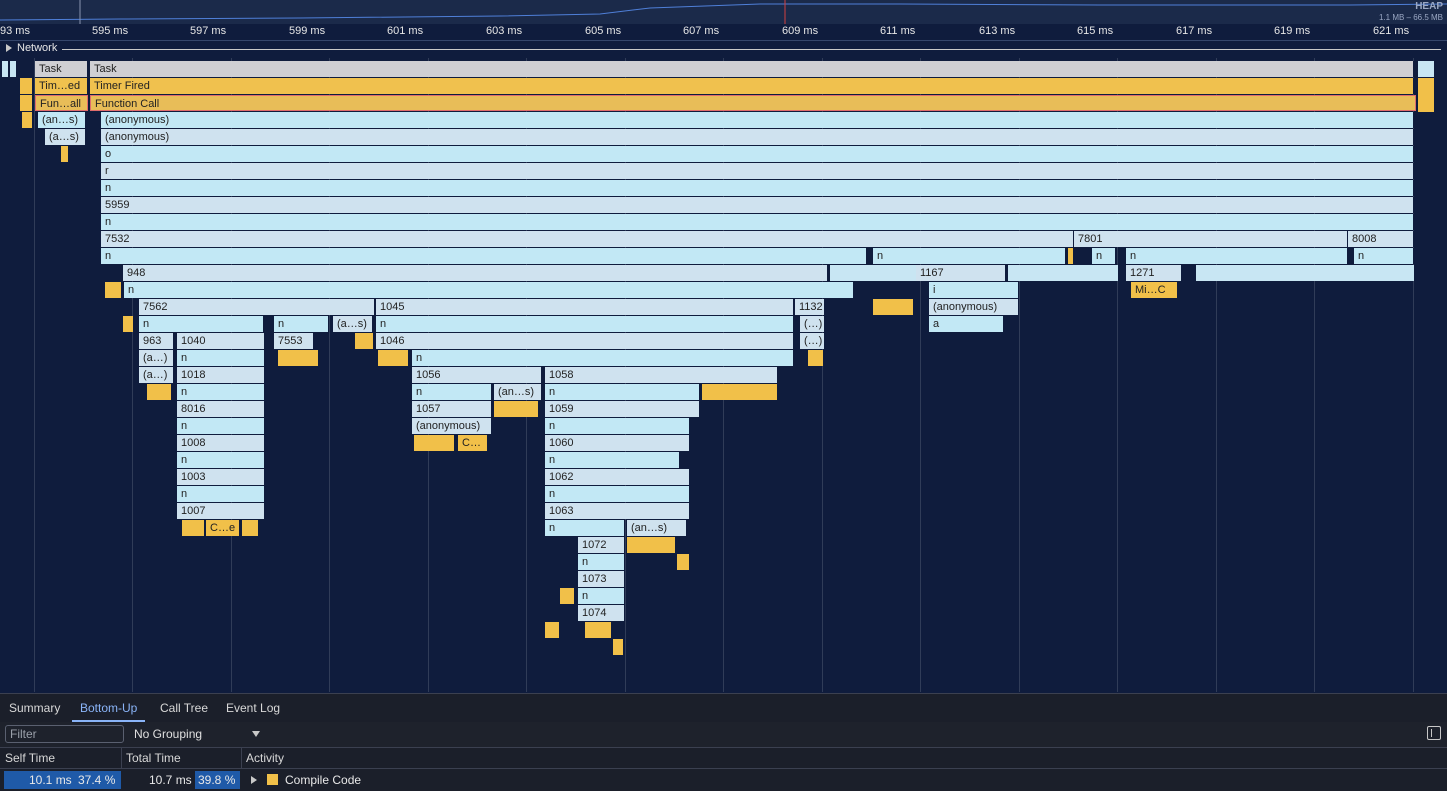  Describe the element at coordinates (752, 86) in the screenshot. I see `timer-fired-event: Timer Fired` at that location.